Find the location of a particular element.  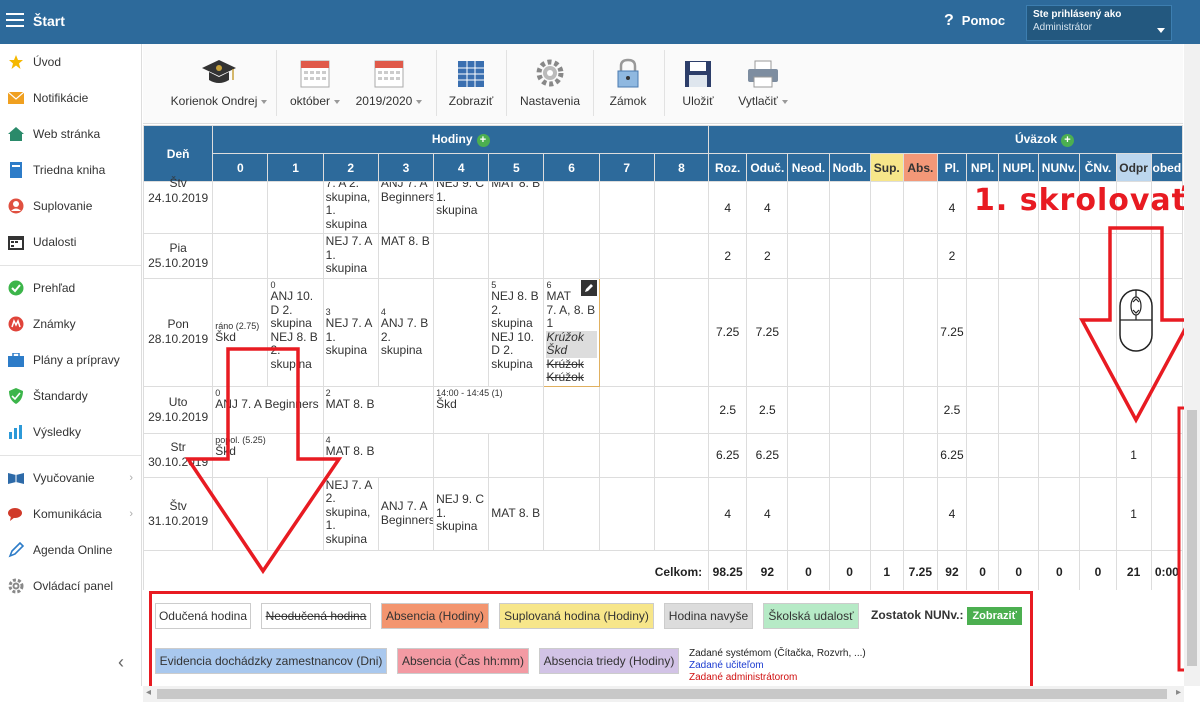

scroll-left-icon: ◂ is located at coordinates (148, 692).